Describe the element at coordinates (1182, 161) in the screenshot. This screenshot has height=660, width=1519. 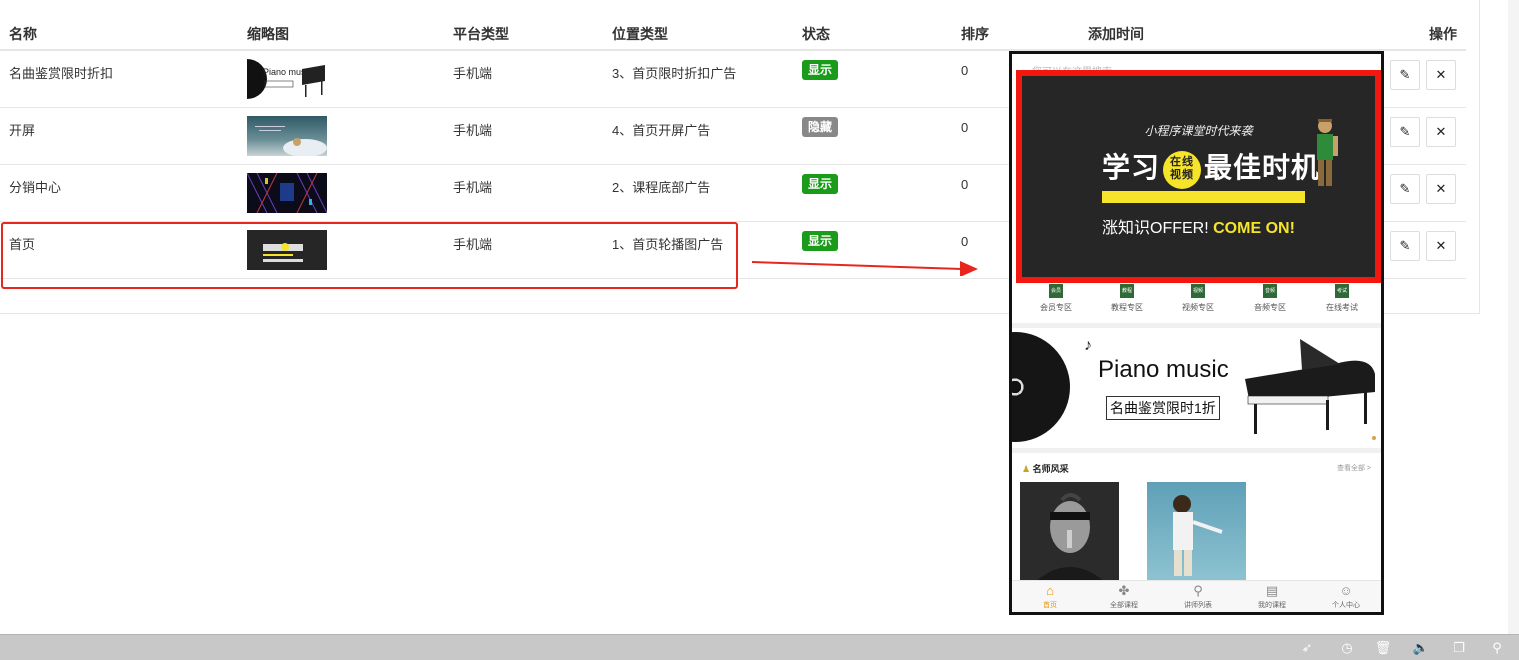
I see `circle-top: 在线` at that location.